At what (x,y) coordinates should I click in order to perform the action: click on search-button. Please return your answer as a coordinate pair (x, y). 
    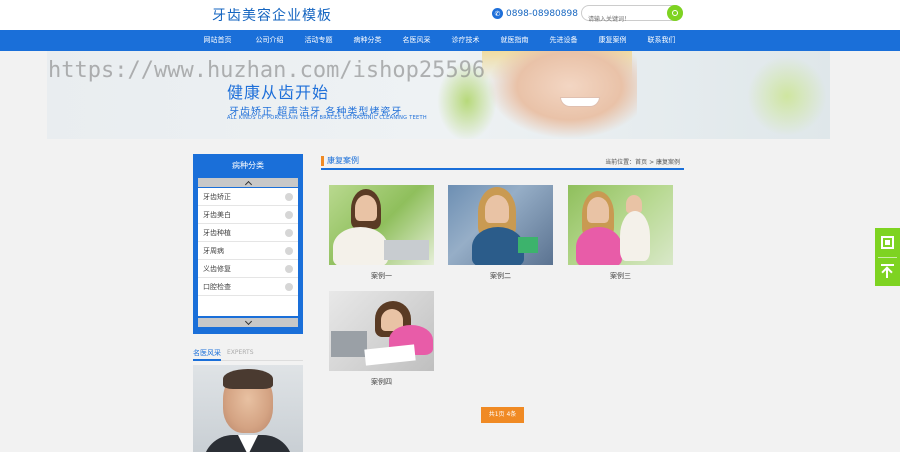
    Looking at the image, I should click on (675, 13).